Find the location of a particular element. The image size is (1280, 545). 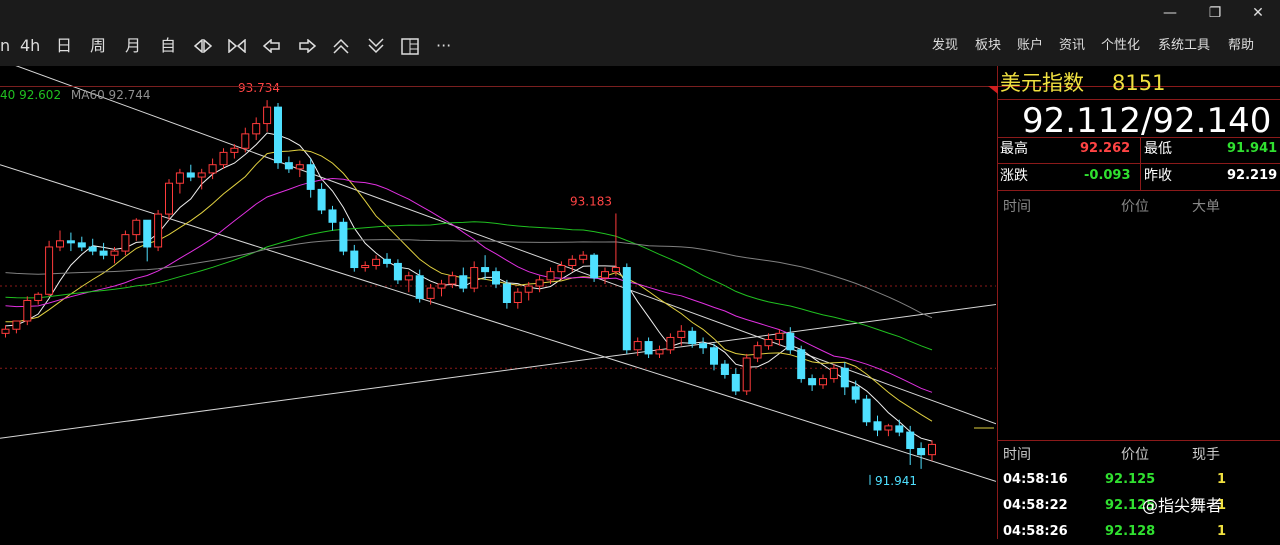

toolbar: n 4h 日 周 月 自 ··· 发现 板块 账户 资讯 个性化 系统工具 帮助 is located at coordinates (640, 46).